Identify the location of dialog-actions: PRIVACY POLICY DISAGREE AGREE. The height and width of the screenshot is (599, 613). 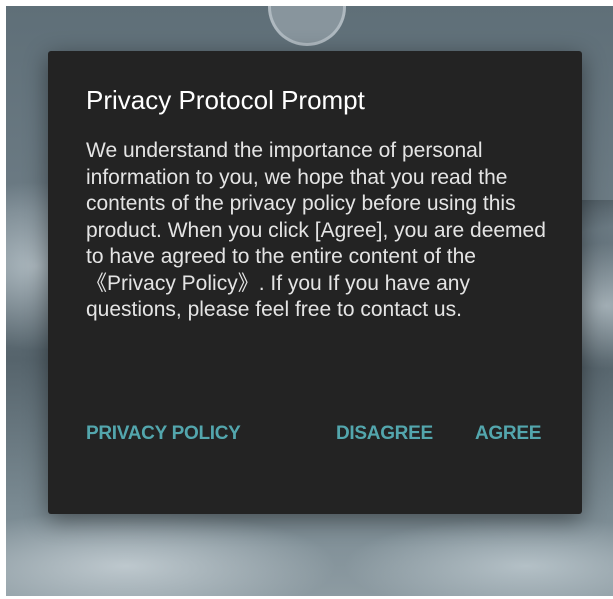
(315, 434).